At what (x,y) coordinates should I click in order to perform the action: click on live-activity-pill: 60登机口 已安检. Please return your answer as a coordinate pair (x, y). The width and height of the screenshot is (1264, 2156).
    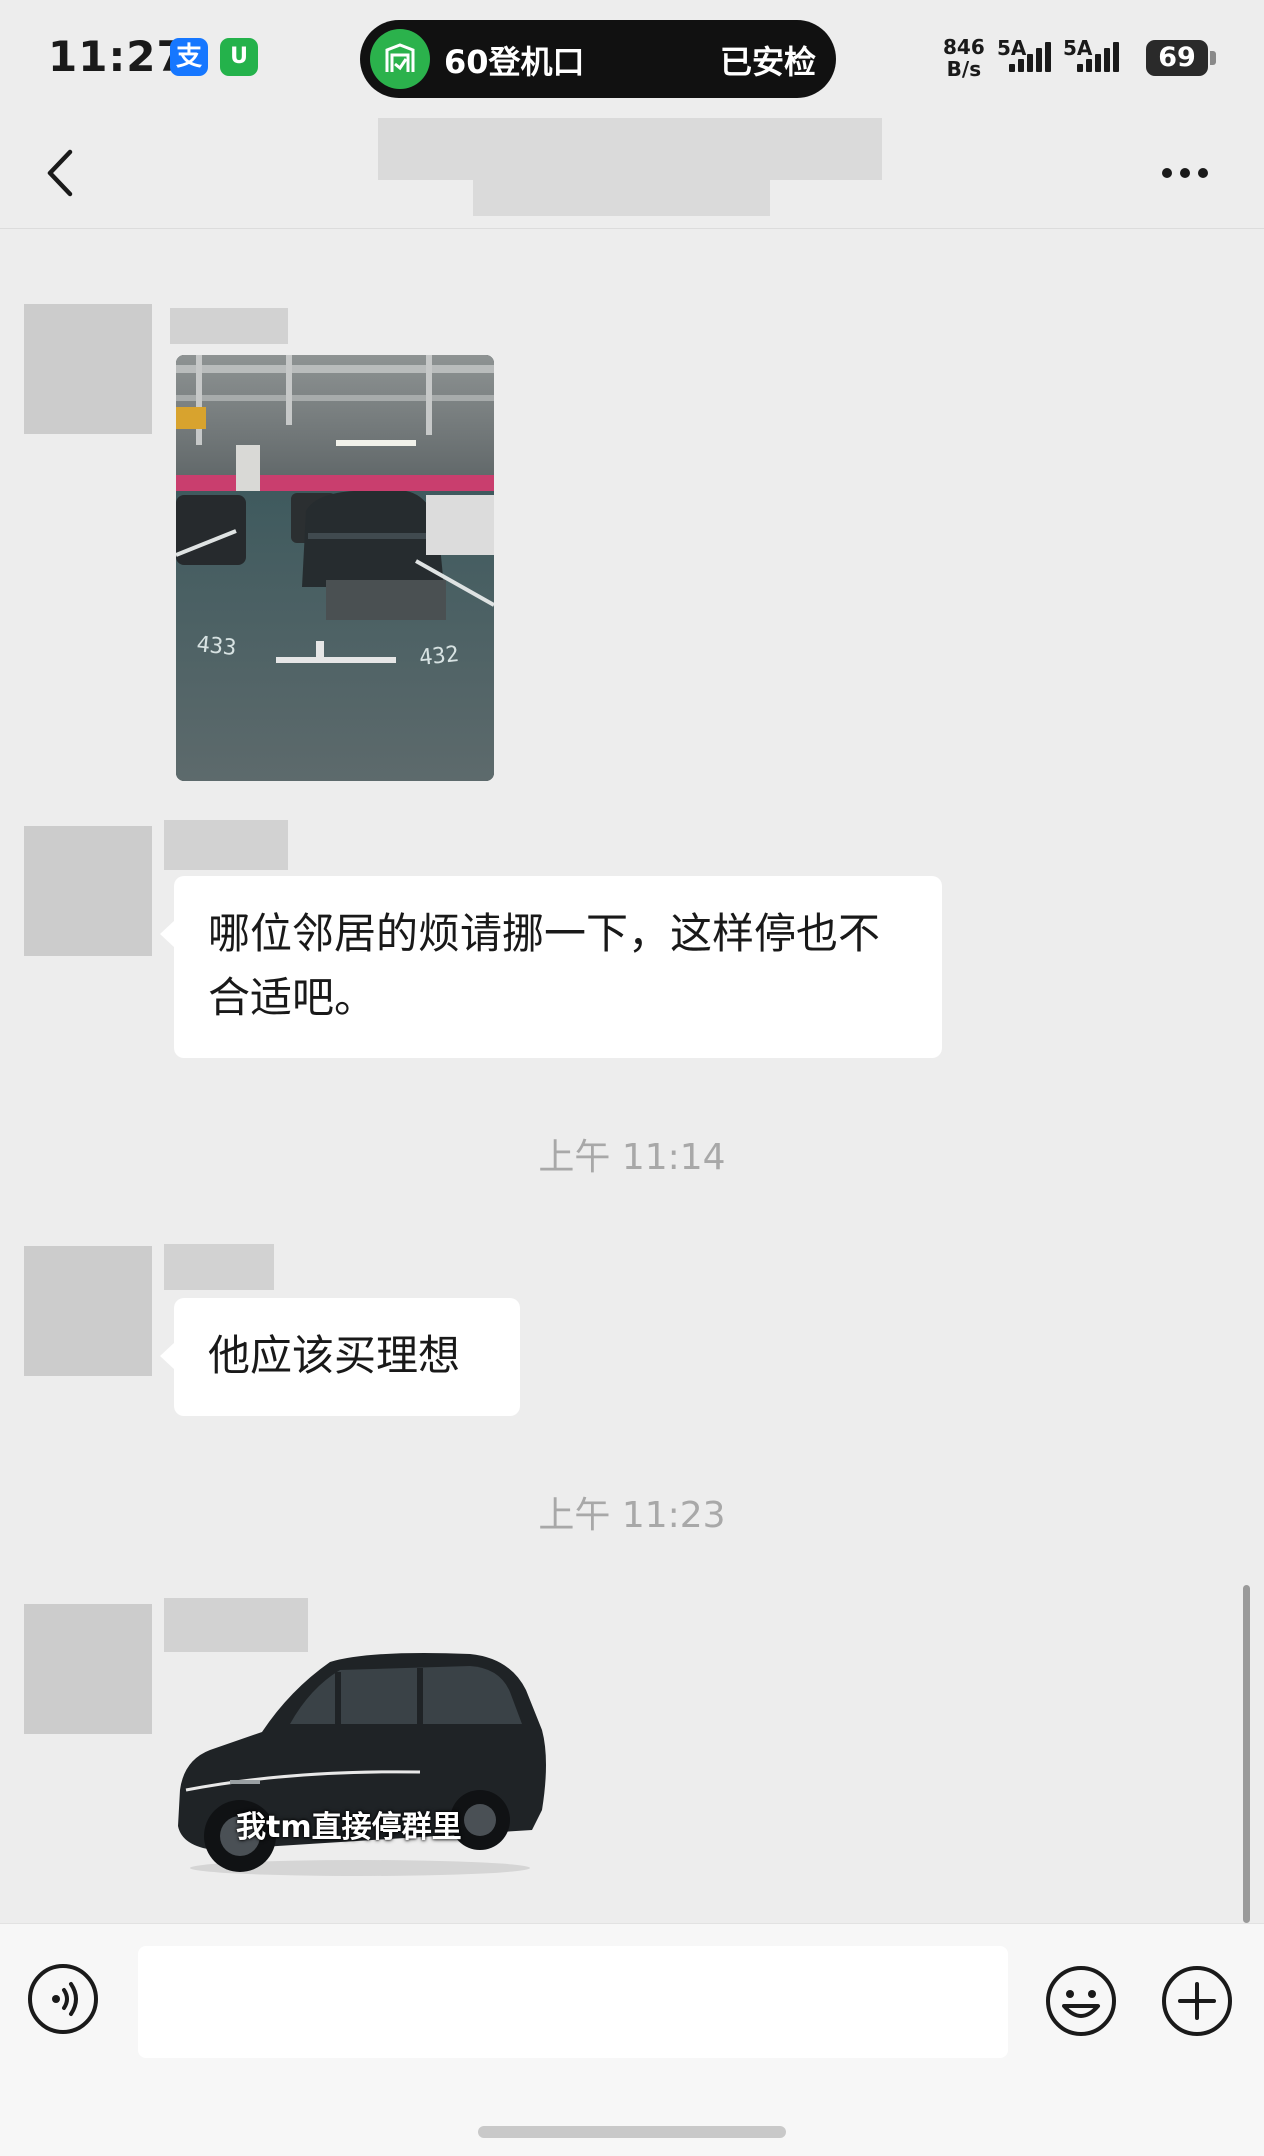
    Looking at the image, I should click on (598, 59).